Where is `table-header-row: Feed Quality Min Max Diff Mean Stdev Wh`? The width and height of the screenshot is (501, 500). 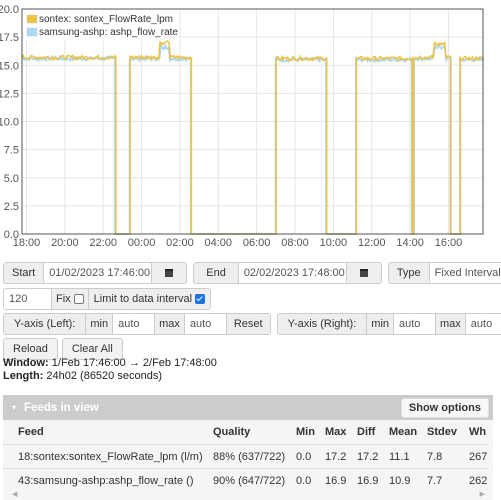 table-header-row: Feed Quality Min Max Diff Mean Stdev Wh is located at coordinates (246, 432).